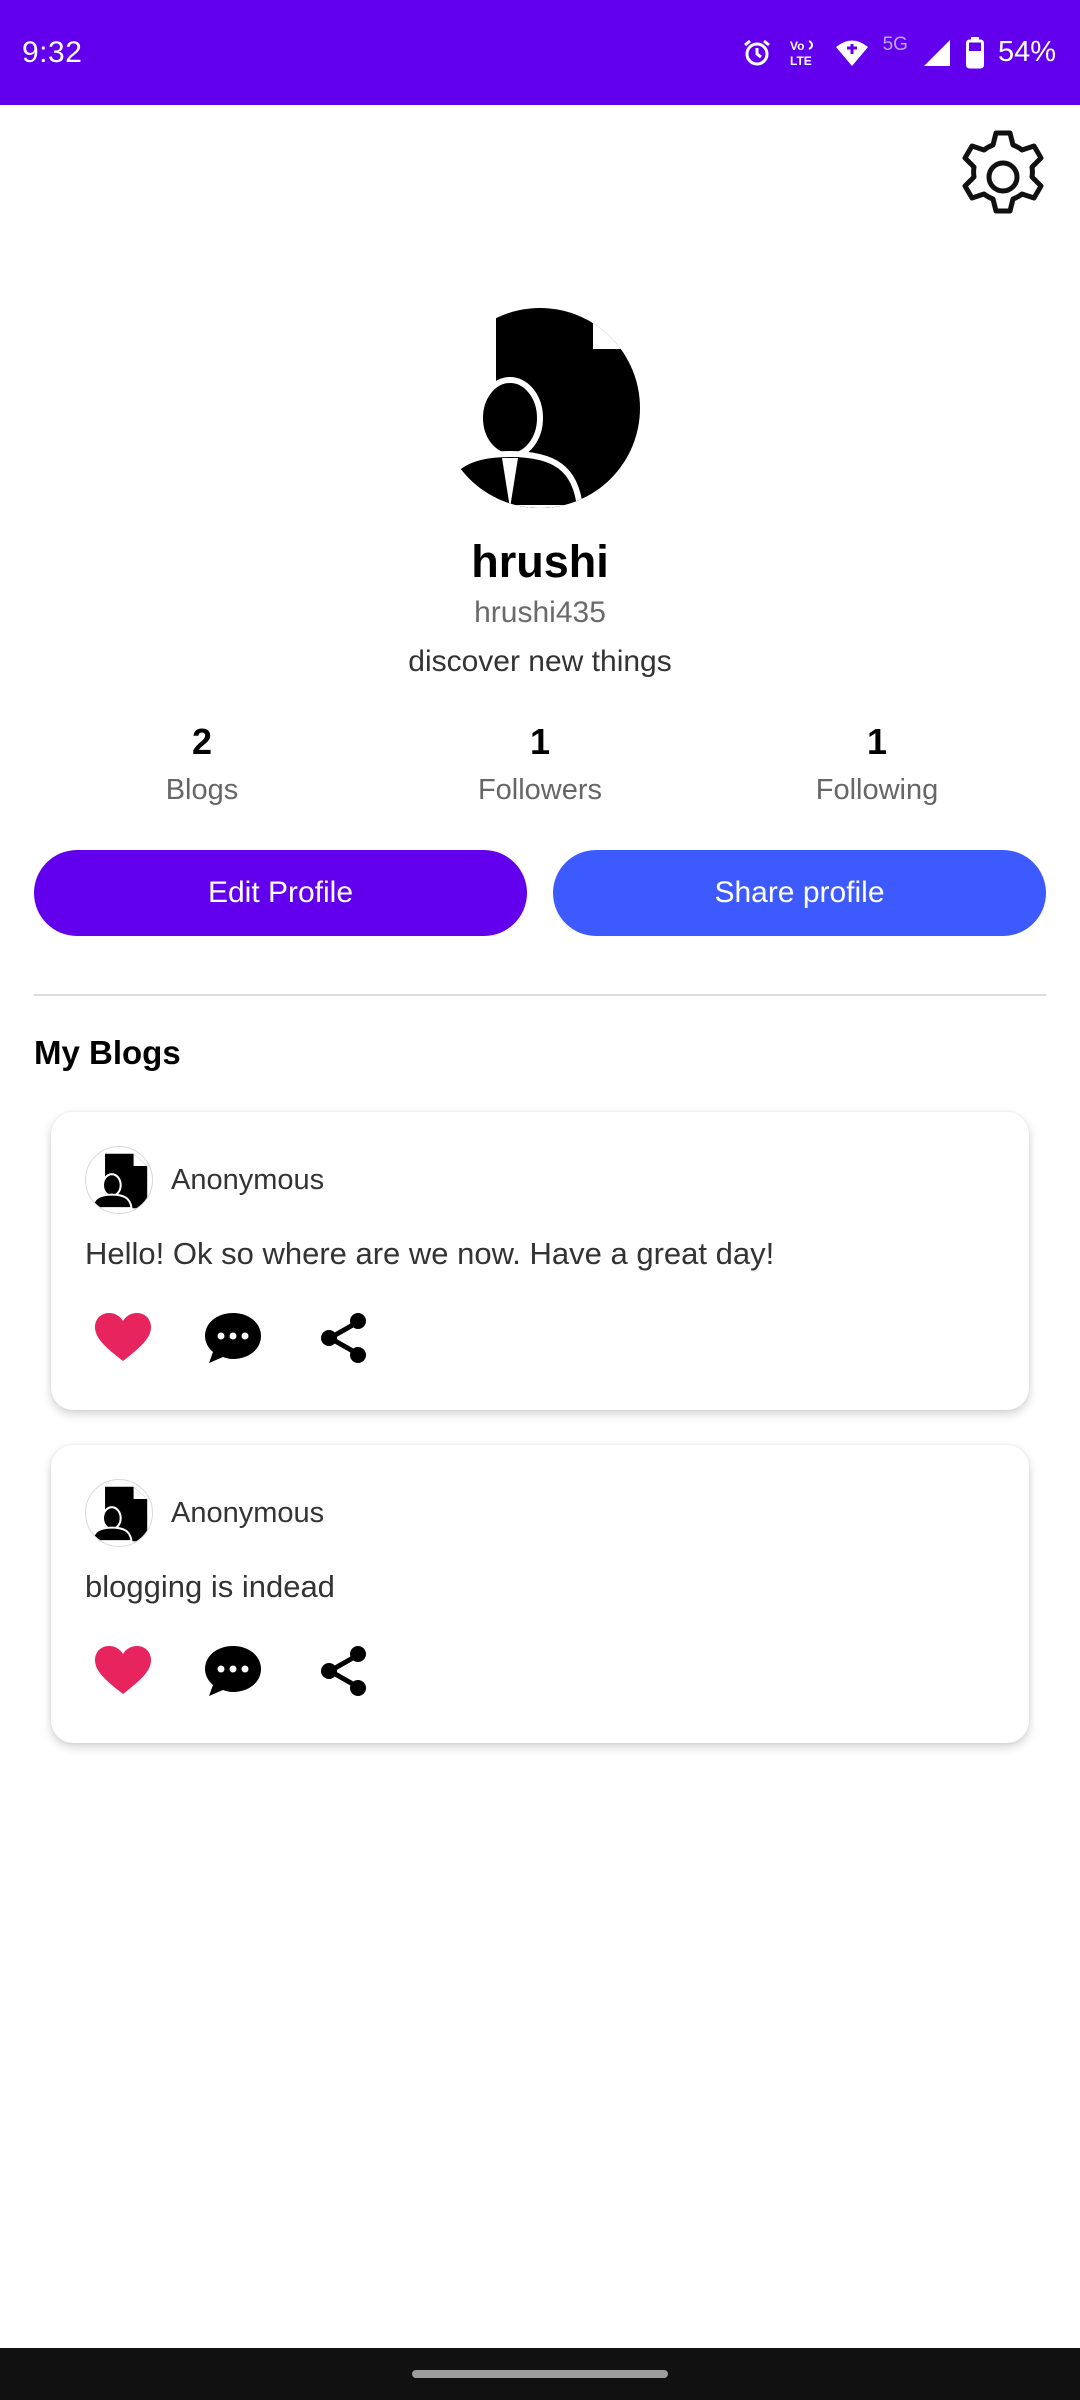 The height and width of the screenshot is (2400, 1080). Describe the element at coordinates (540, 763) in the screenshot. I see `stat-followers: 1 Followers` at that location.